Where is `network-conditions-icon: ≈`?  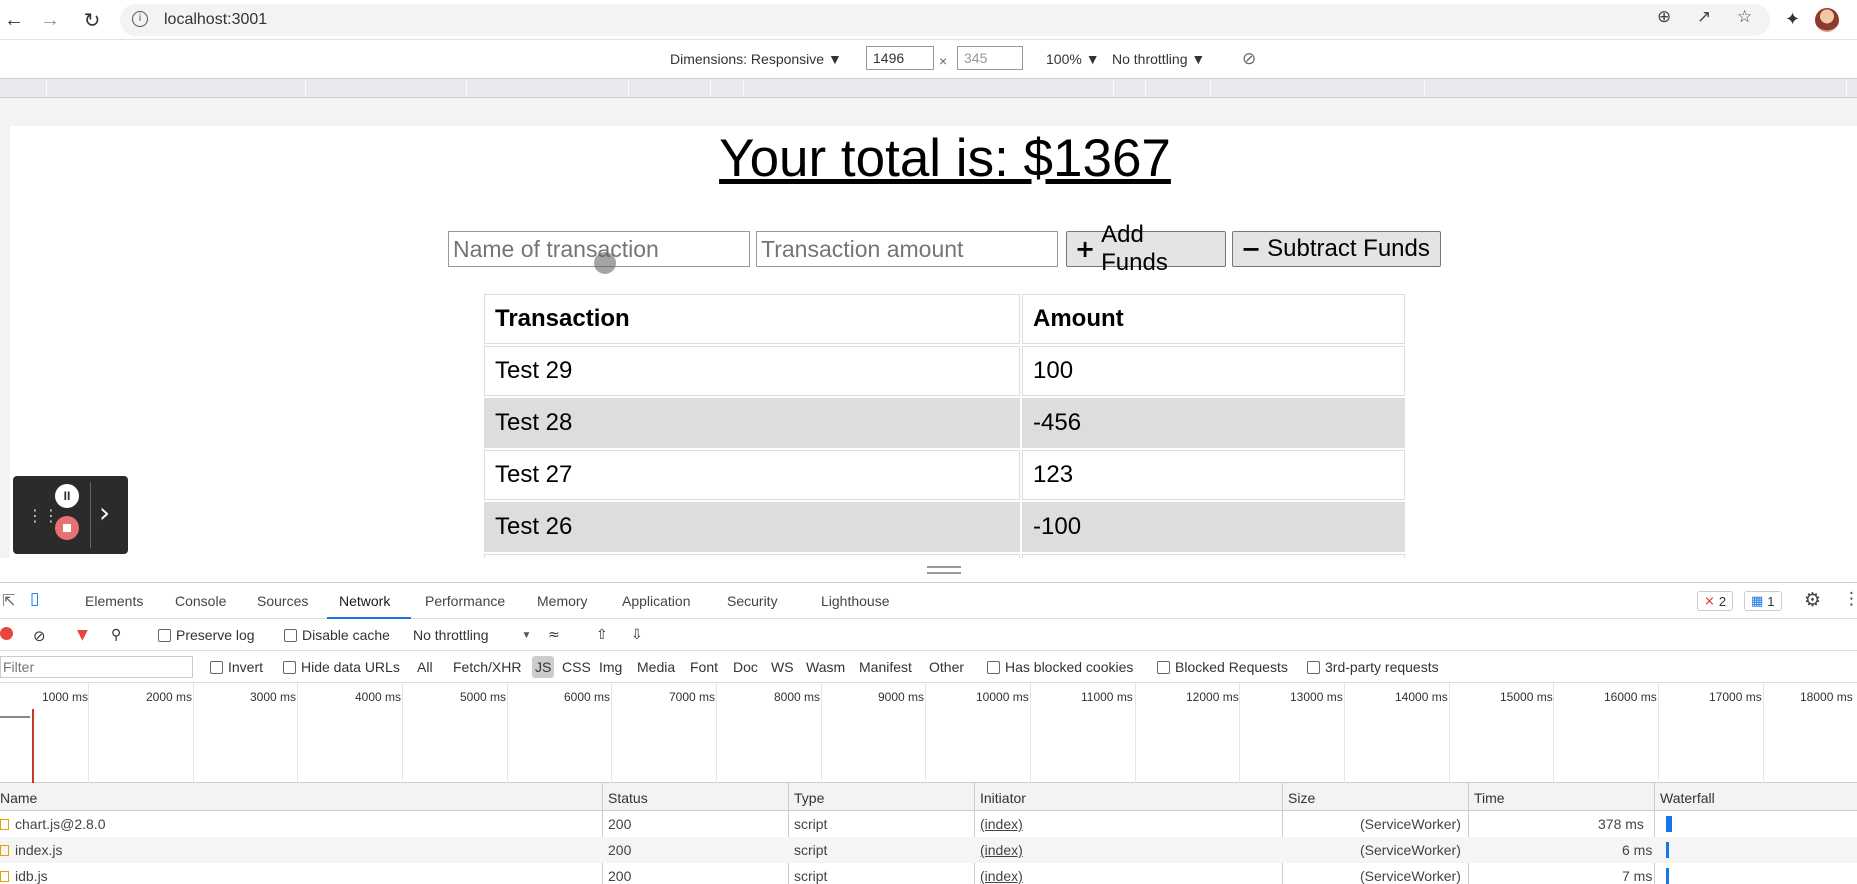 network-conditions-icon: ≈ is located at coordinates (554, 635).